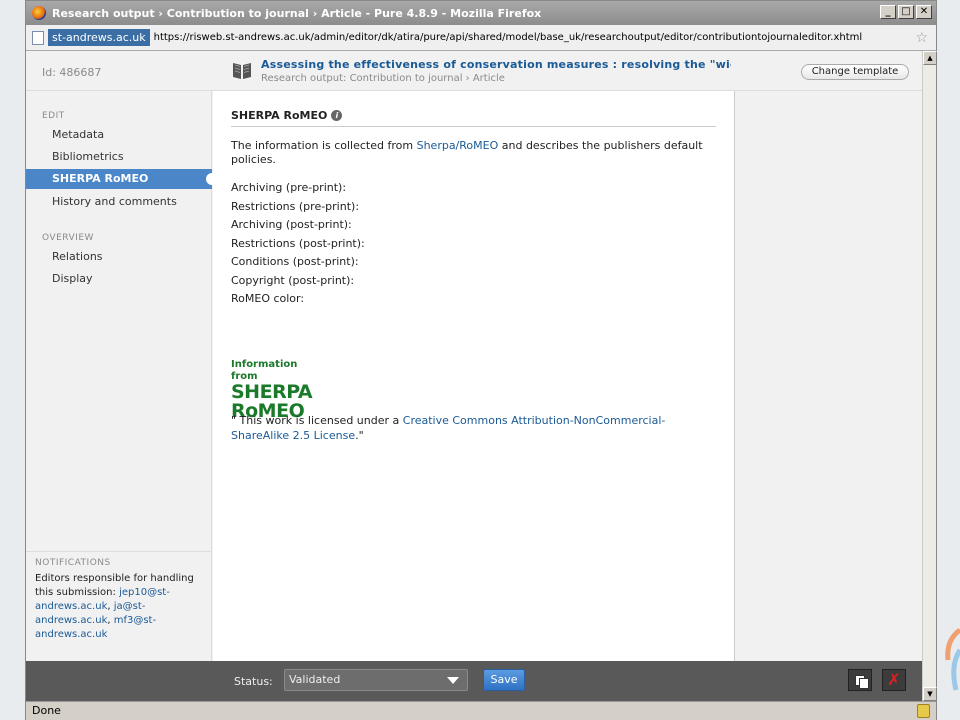  What do you see at coordinates (278, 390) in the screenshot?
I see `sherpa-romeo-logo: Information from SHERPA RoMEO` at bounding box center [278, 390].